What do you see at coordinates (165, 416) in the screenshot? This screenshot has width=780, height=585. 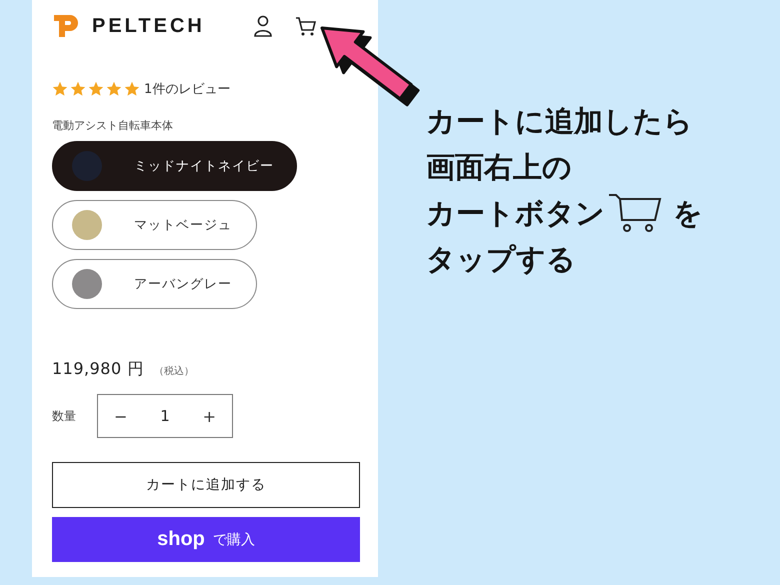 I see `quantity-value: 1` at bounding box center [165, 416].